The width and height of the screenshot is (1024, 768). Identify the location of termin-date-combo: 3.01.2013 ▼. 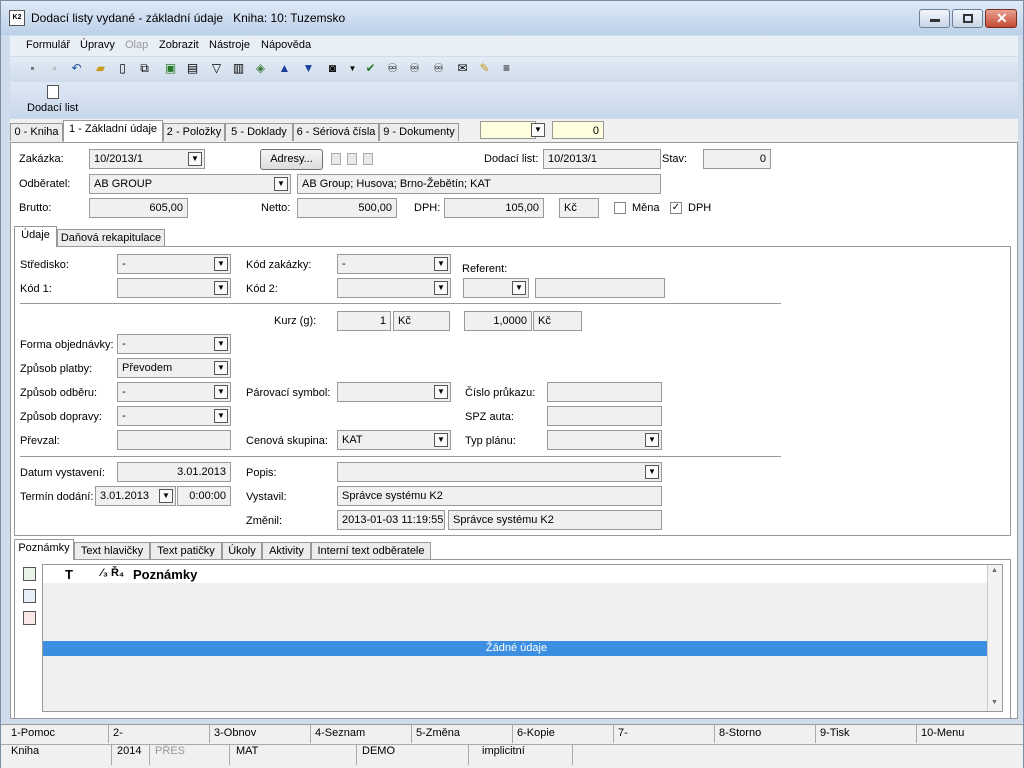
(135, 496).